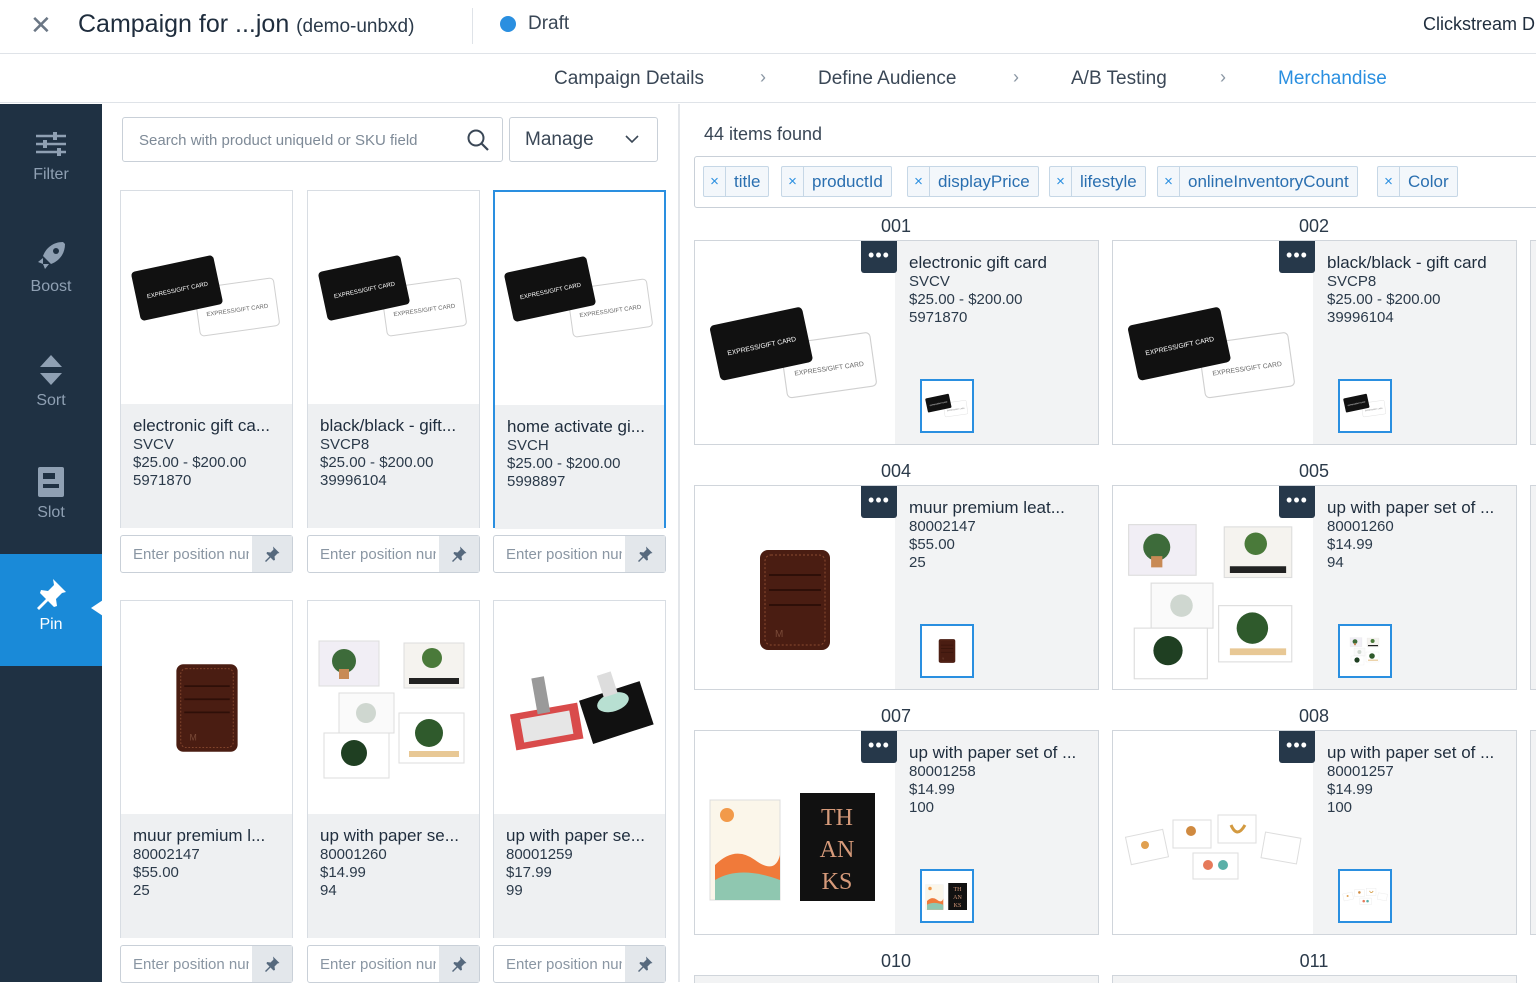 The image size is (1536, 983). What do you see at coordinates (51, 255) in the screenshot?
I see `rocket-icon` at bounding box center [51, 255].